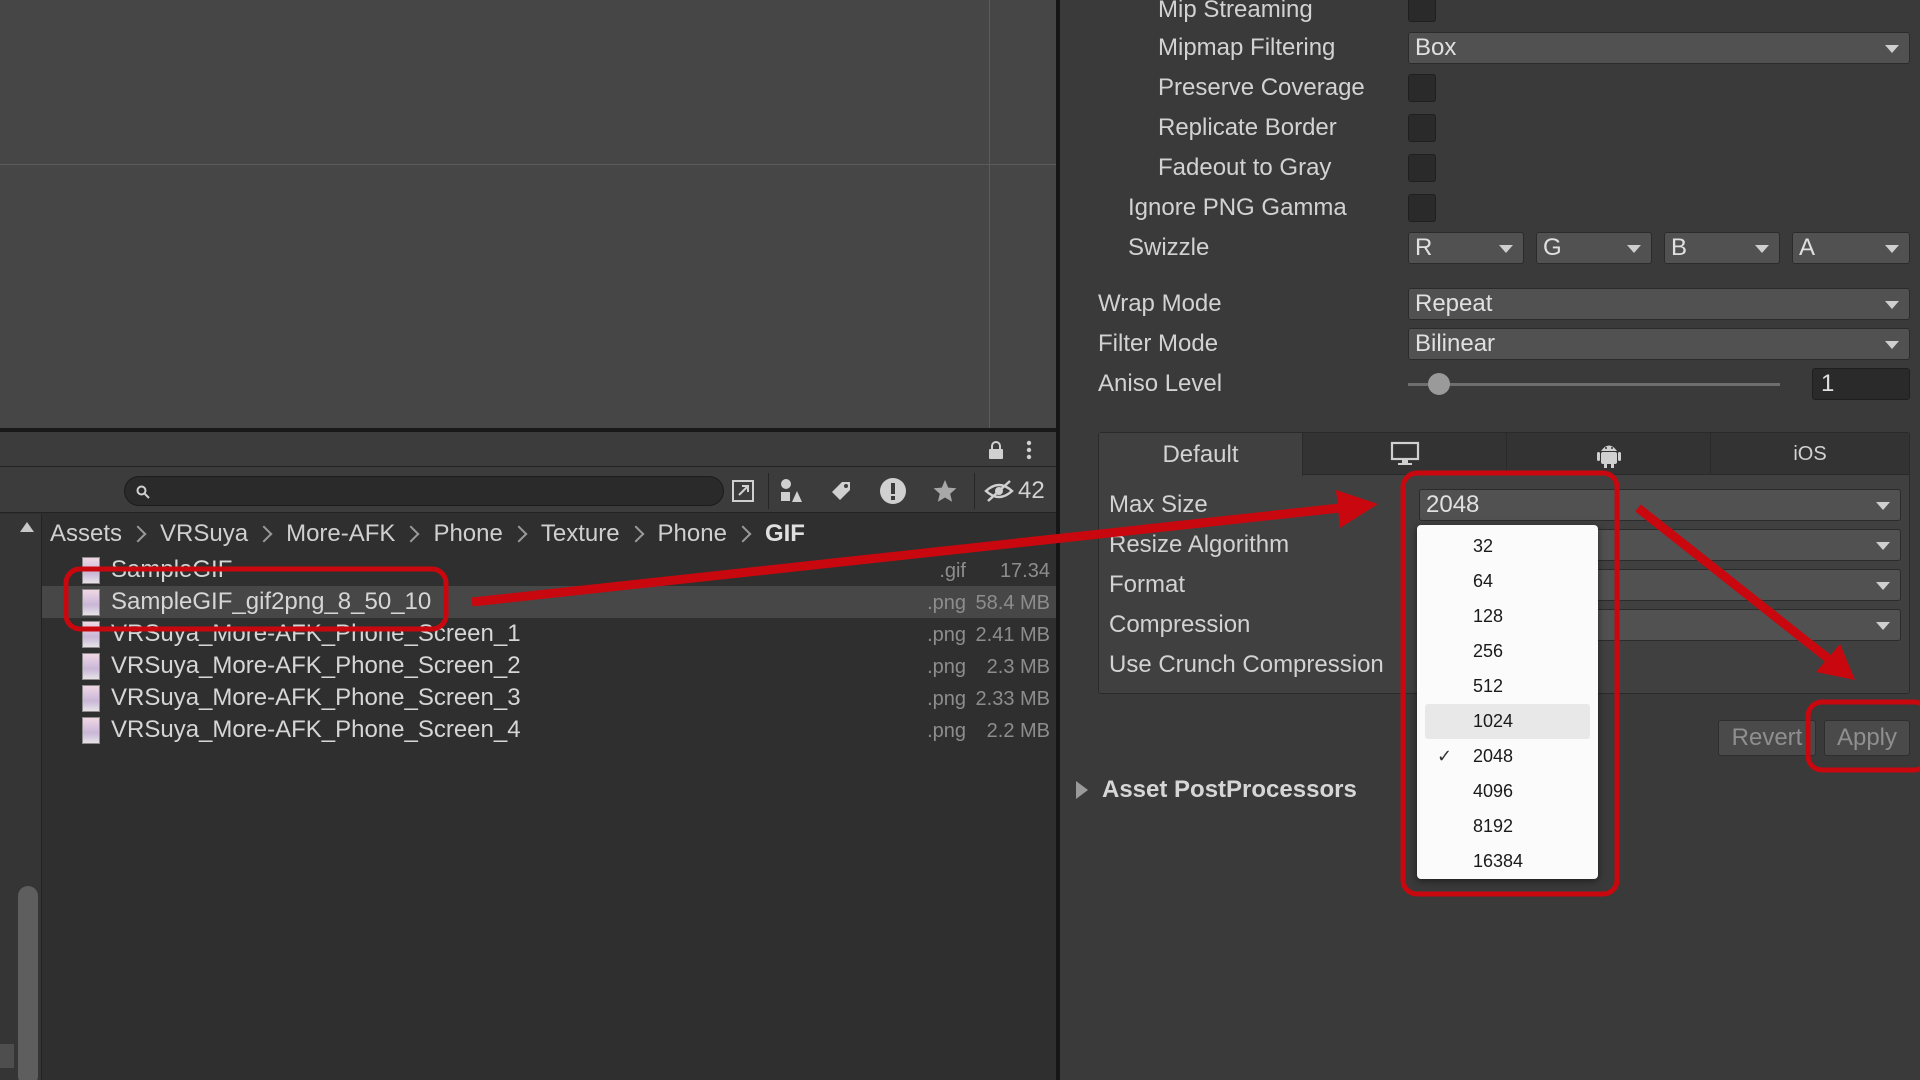 This screenshot has width=1920, height=1080. What do you see at coordinates (1422, 88) in the screenshot?
I see `preserve-coverage-checkbox` at bounding box center [1422, 88].